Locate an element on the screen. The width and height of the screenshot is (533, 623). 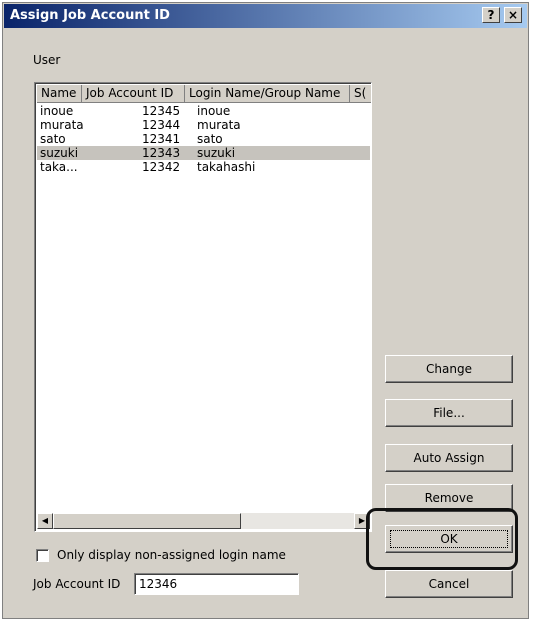
table-row: inoue 12345 inoue is located at coordinates (203, 111).